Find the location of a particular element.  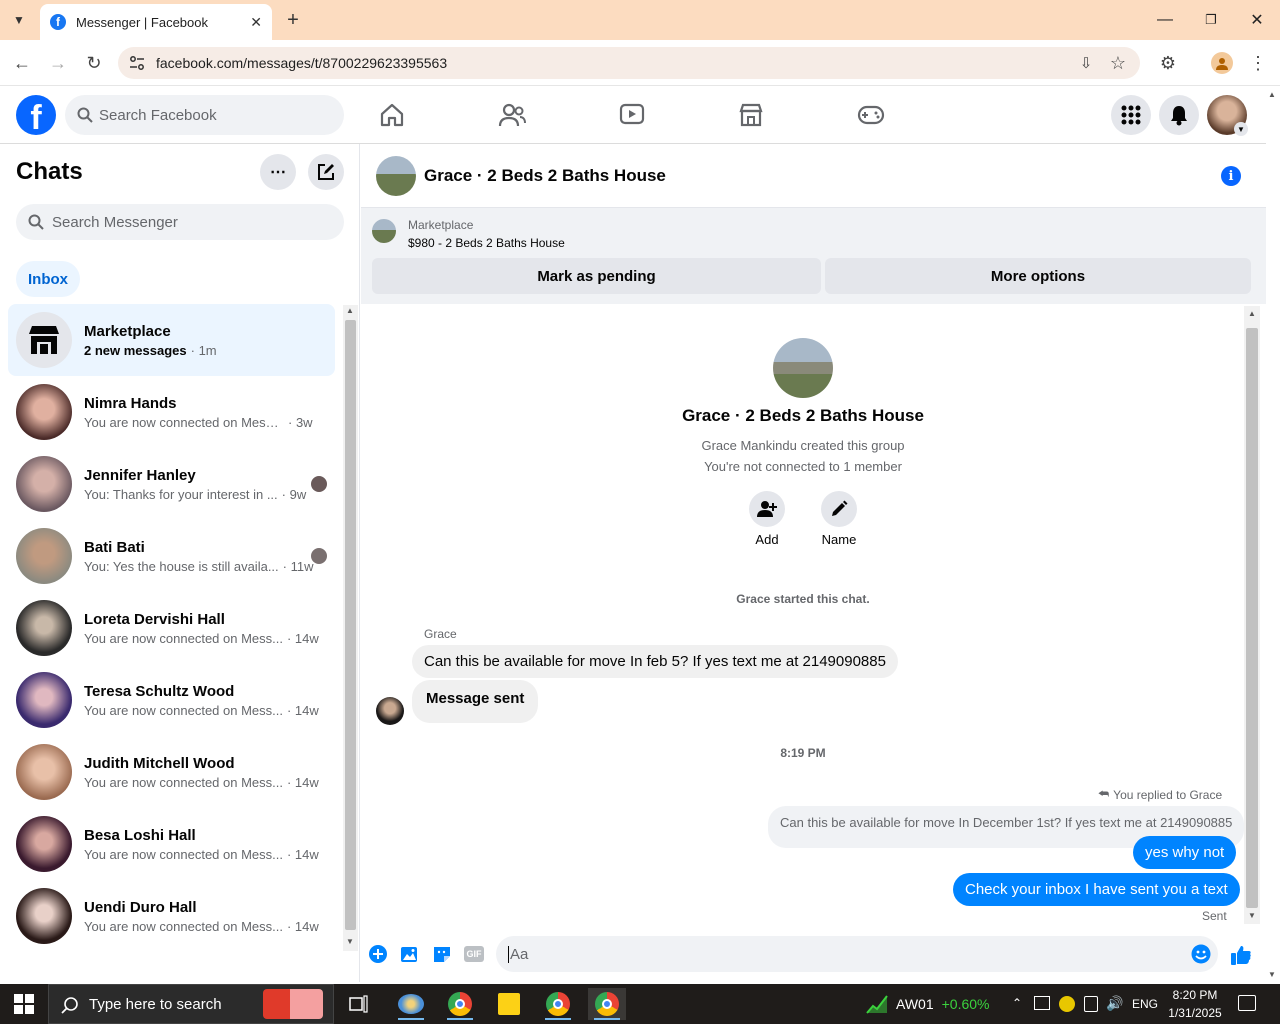

video-icon is located at coordinates (632, 115).